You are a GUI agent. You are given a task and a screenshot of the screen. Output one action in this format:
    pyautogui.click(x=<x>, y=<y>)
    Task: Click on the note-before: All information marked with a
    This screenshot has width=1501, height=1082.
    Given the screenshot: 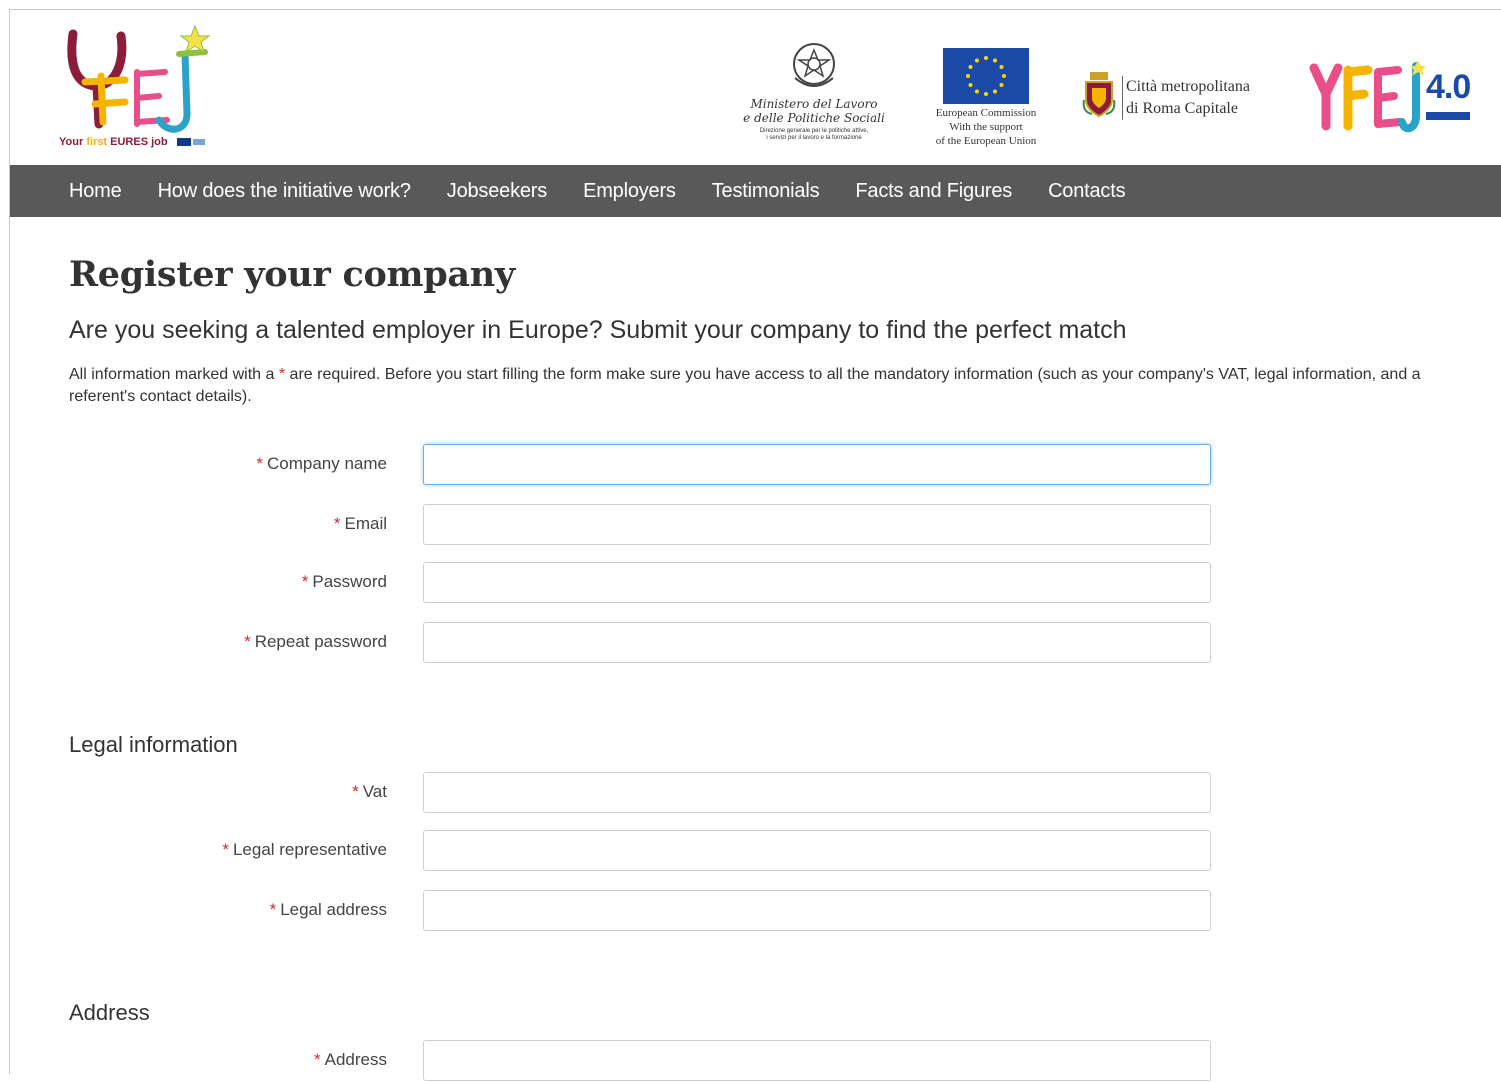 What is the action you would take?
    pyautogui.click(x=174, y=374)
    